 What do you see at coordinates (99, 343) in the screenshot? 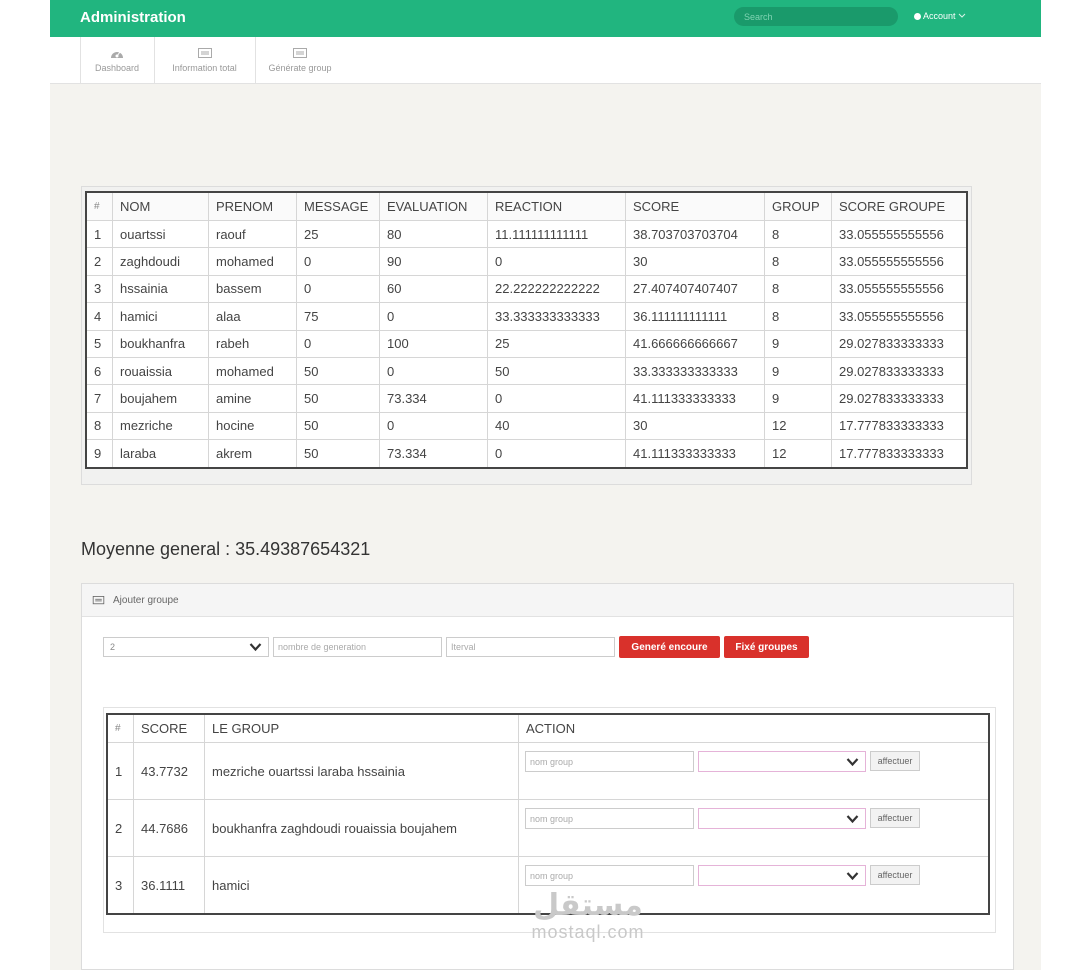
I see `table-cell: 5` at bounding box center [99, 343].